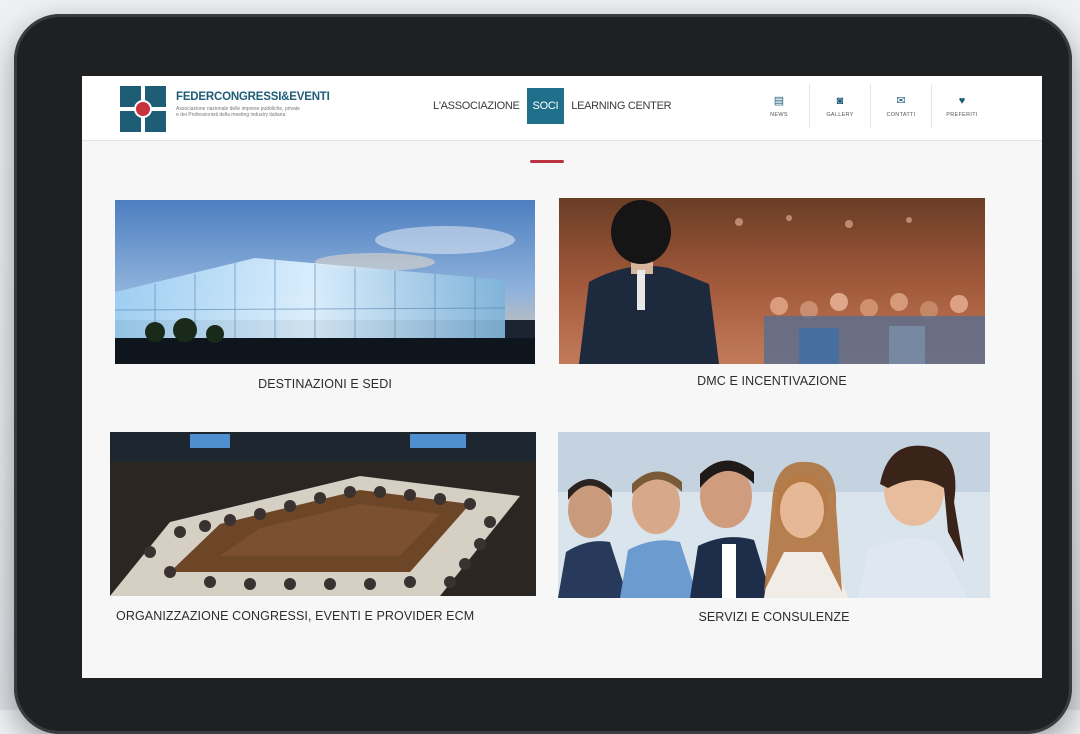  Describe the element at coordinates (325, 384) in the screenshot. I see `card-caption: DESTINAZIONI E SEDI` at that location.